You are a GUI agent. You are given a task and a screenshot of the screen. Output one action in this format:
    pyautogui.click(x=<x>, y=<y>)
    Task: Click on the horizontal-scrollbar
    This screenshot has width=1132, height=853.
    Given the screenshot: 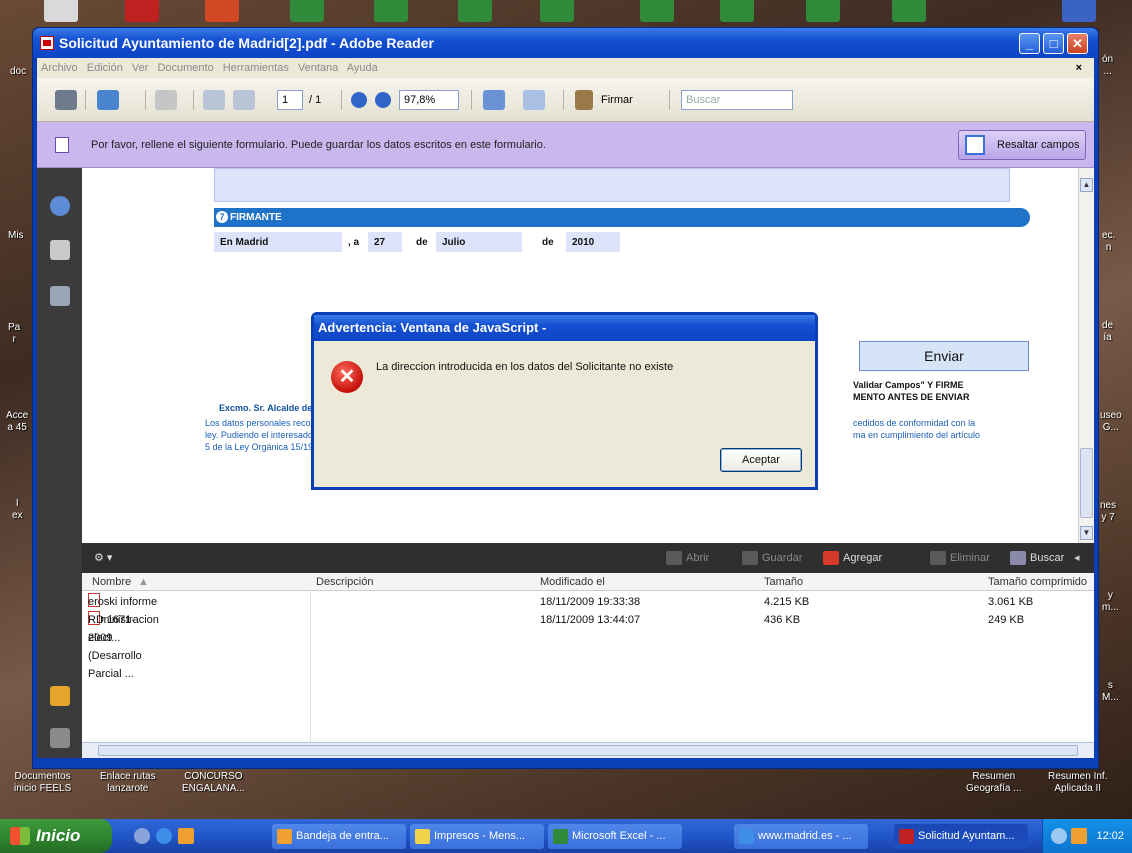 What is the action you would take?
    pyautogui.click(x=588, y=750)
    